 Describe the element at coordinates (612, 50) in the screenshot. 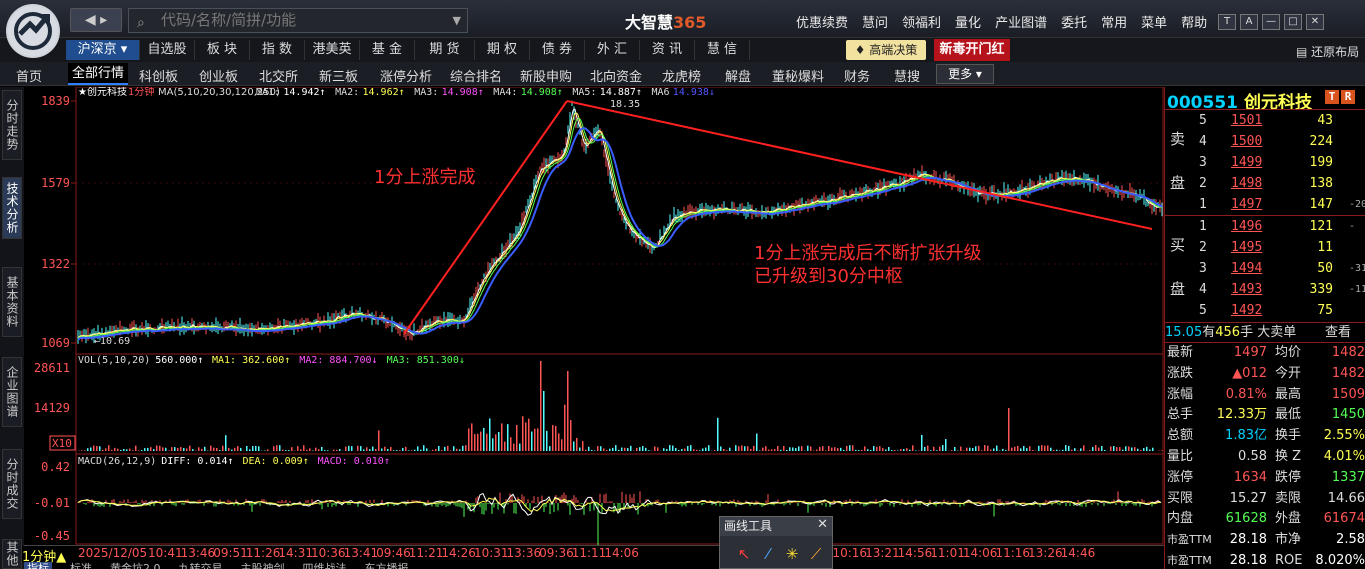

I see `category-item: 外 汇` at that location.